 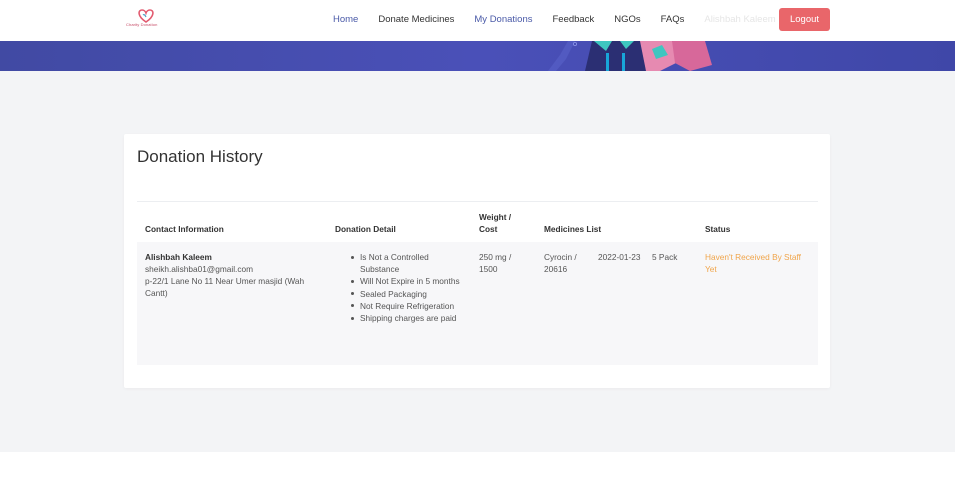 I want to click on detail-item: Is Not a Controlled Substance, so click(x=407, y=263).